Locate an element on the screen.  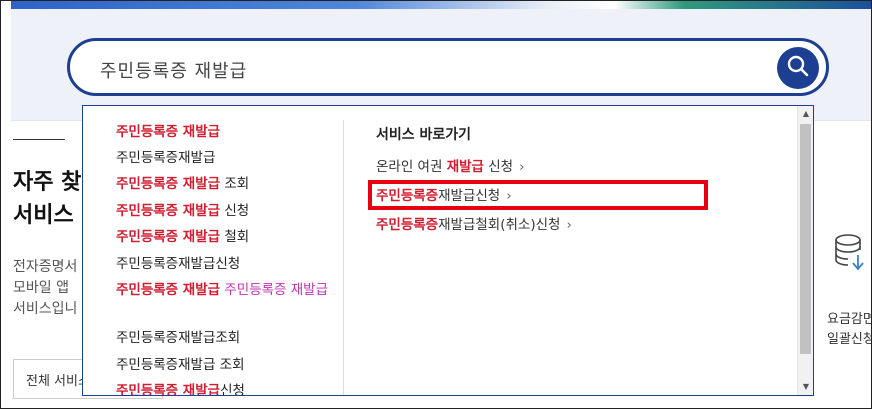
search-bar: 주민등록증 재발급 is located at coordinates (448, 67).